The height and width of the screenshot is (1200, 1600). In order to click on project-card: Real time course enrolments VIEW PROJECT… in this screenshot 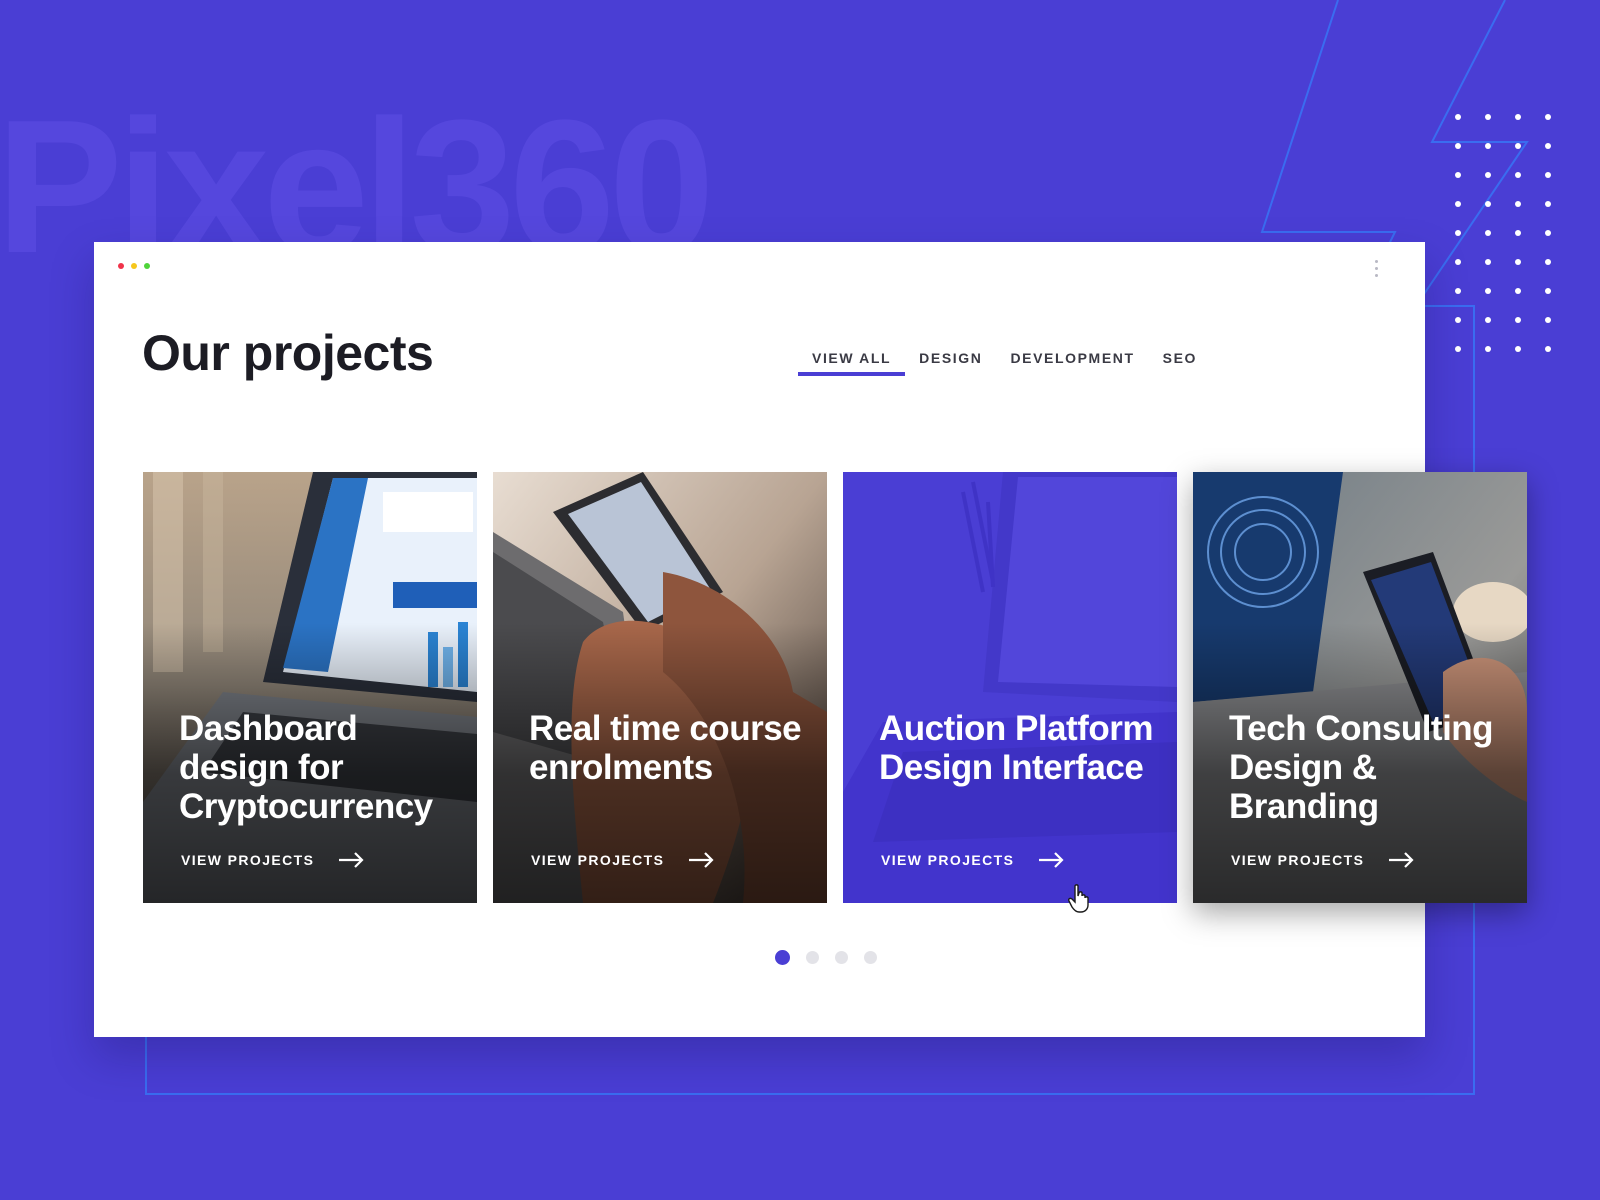, I will do `click(660, 687)`.